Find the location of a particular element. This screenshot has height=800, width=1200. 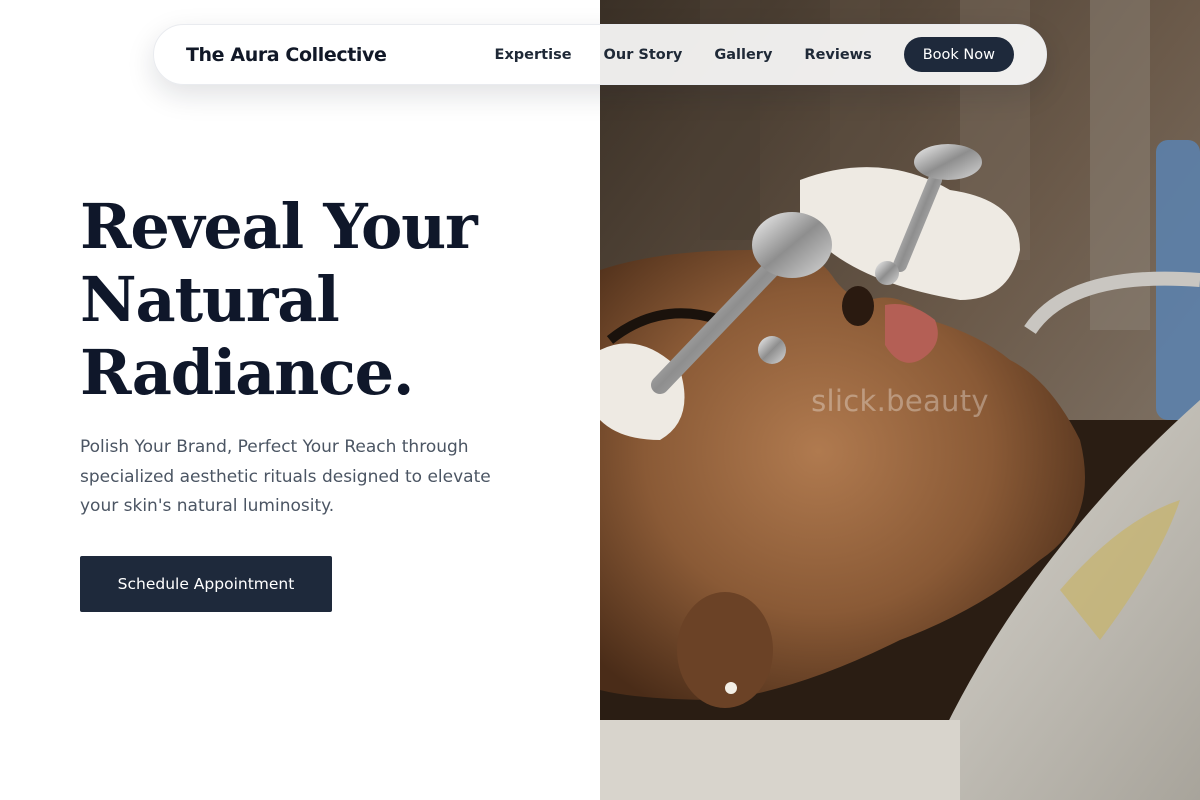

book-now-button: Book Now is located at coordinates (958, 54).